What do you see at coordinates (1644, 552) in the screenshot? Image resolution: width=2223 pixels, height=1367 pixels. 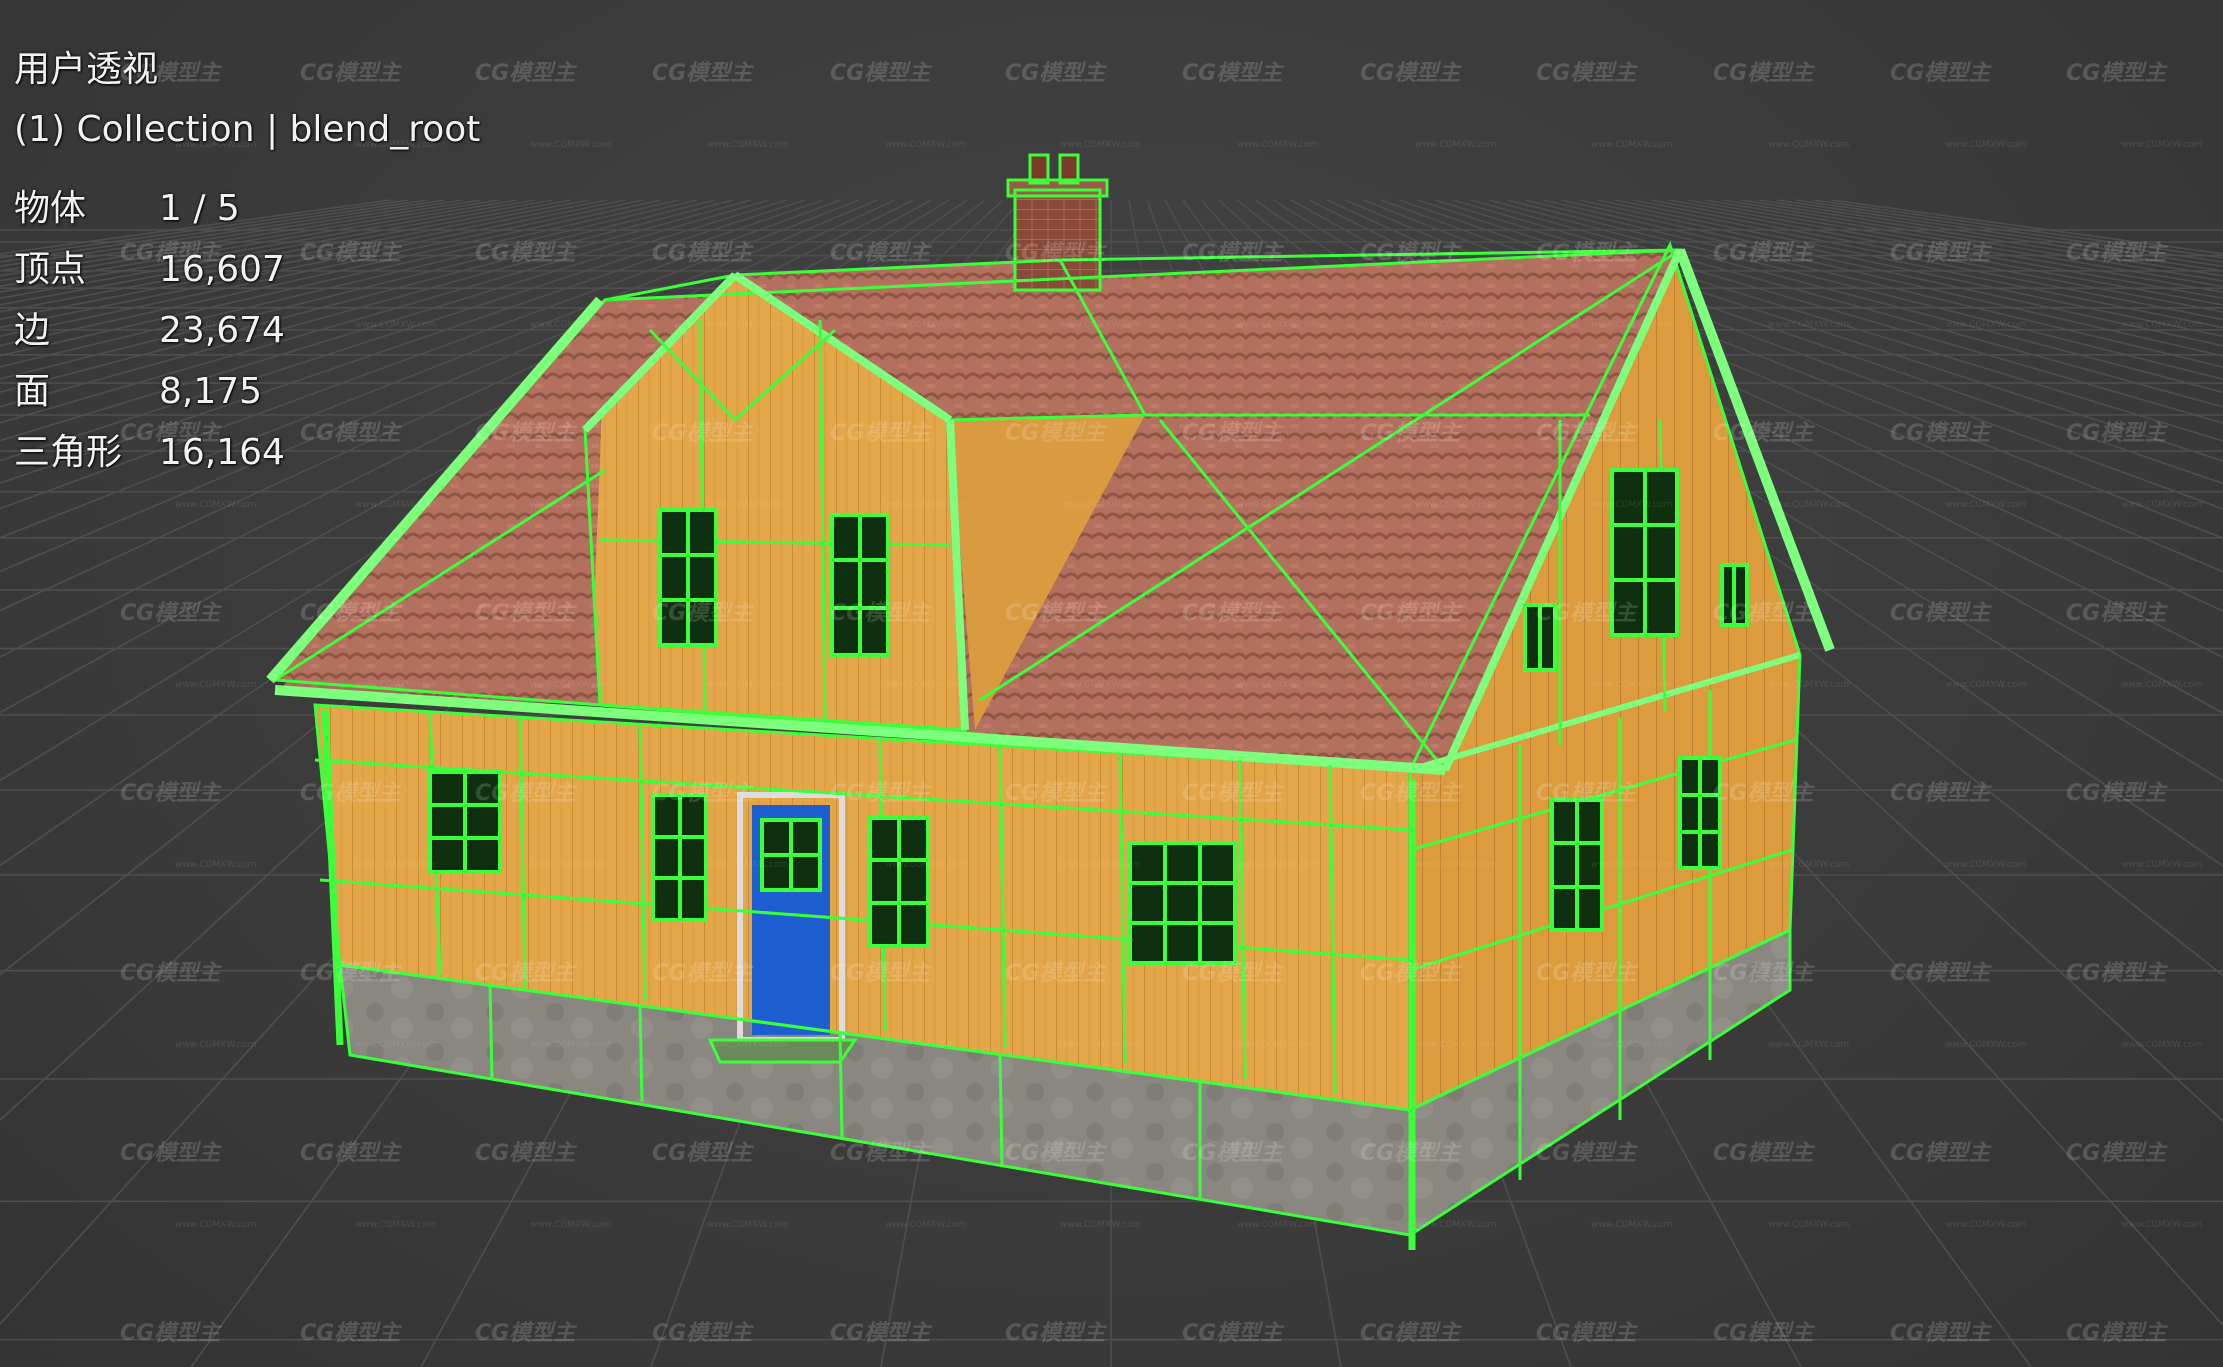 I see `window-side-upper` at bounding box center [1644, 552].